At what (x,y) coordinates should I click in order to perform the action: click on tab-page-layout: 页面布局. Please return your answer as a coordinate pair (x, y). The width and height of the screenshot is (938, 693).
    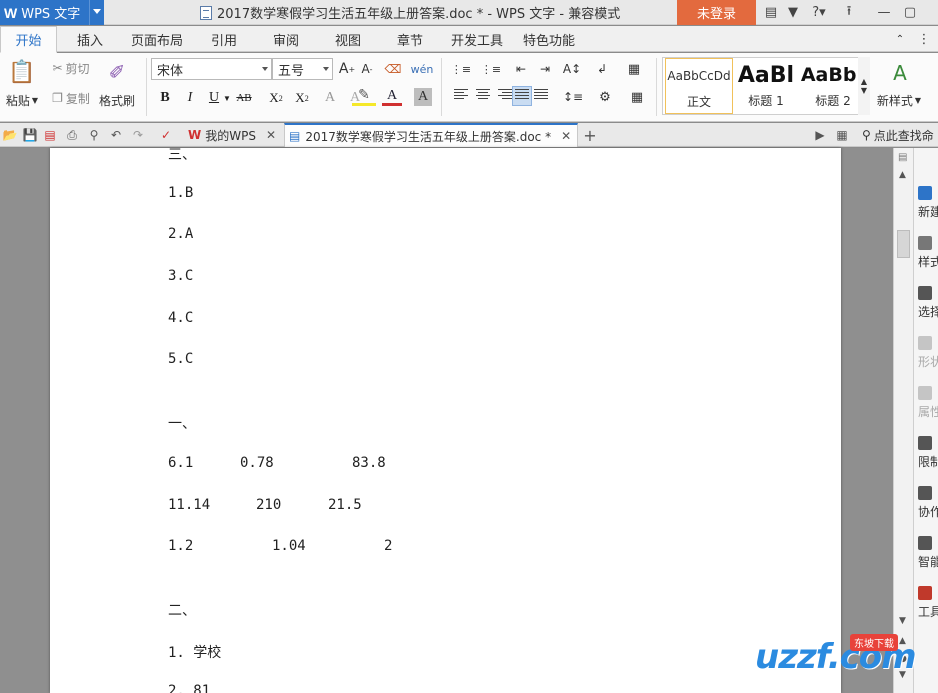
    Looking at the image, I should click on (157, 39).